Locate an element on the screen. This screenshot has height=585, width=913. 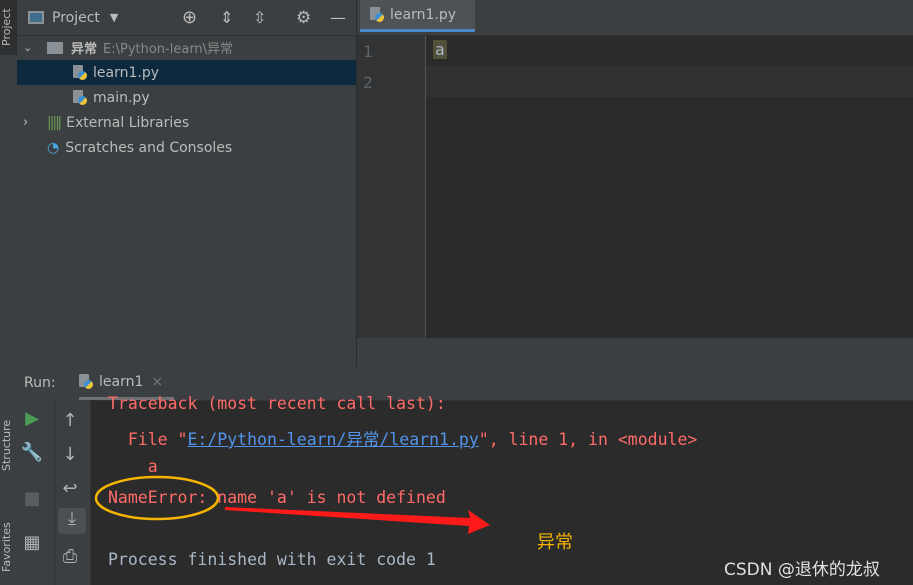
annotation-arrow is located at coordinates (357, 520).